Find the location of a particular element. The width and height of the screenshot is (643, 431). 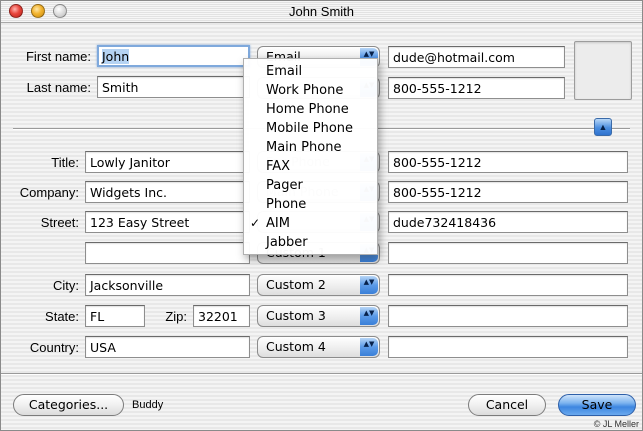

collapse-arrow-icon: ▲ is located at coordinates (603, 127).